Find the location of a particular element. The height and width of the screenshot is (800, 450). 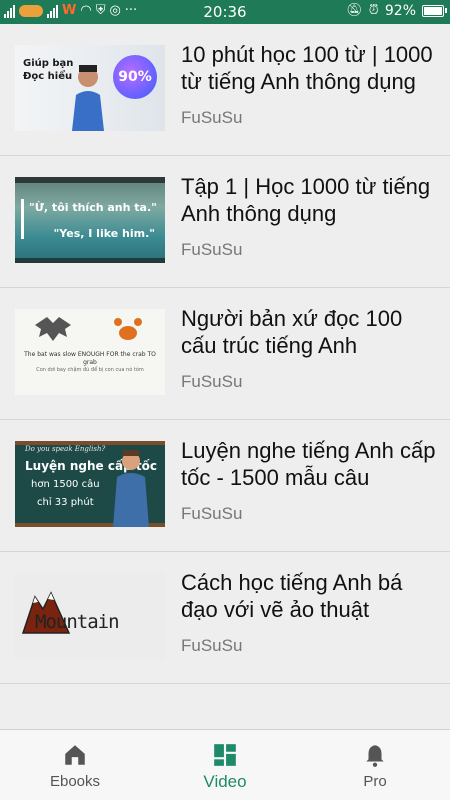

video-title: Tập 1 | Học 1000 từ tiếng Anh thông dụng is located at coordinates (310, 200).